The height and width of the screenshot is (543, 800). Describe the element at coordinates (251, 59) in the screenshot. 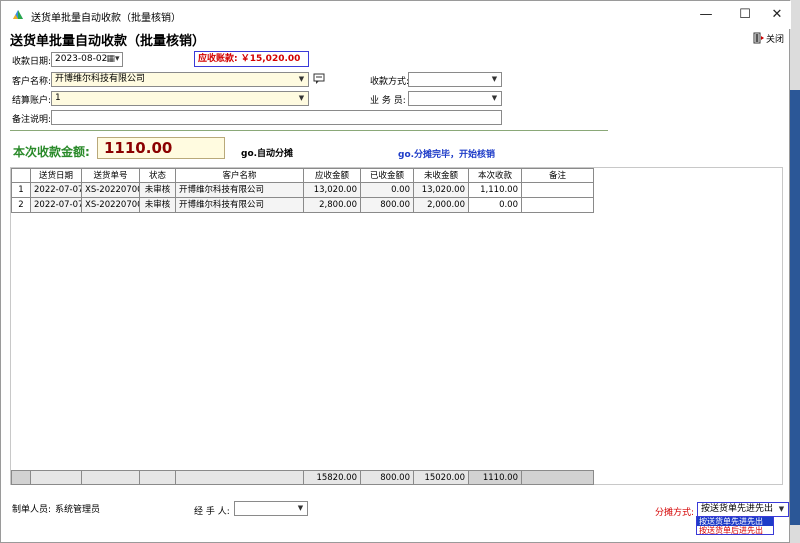

I see `receivable-amount-display: 应收账款: ￥15,020.00` at that location.